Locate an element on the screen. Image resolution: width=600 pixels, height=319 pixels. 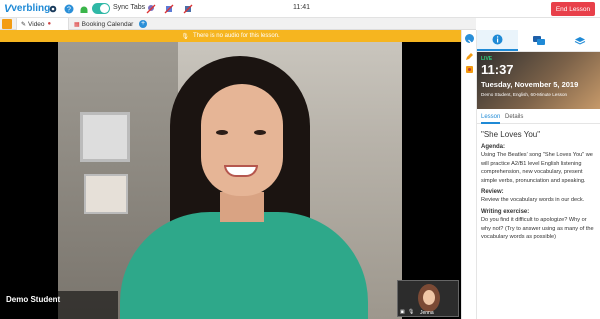
tab-materials is located at coordinates (580, 40).